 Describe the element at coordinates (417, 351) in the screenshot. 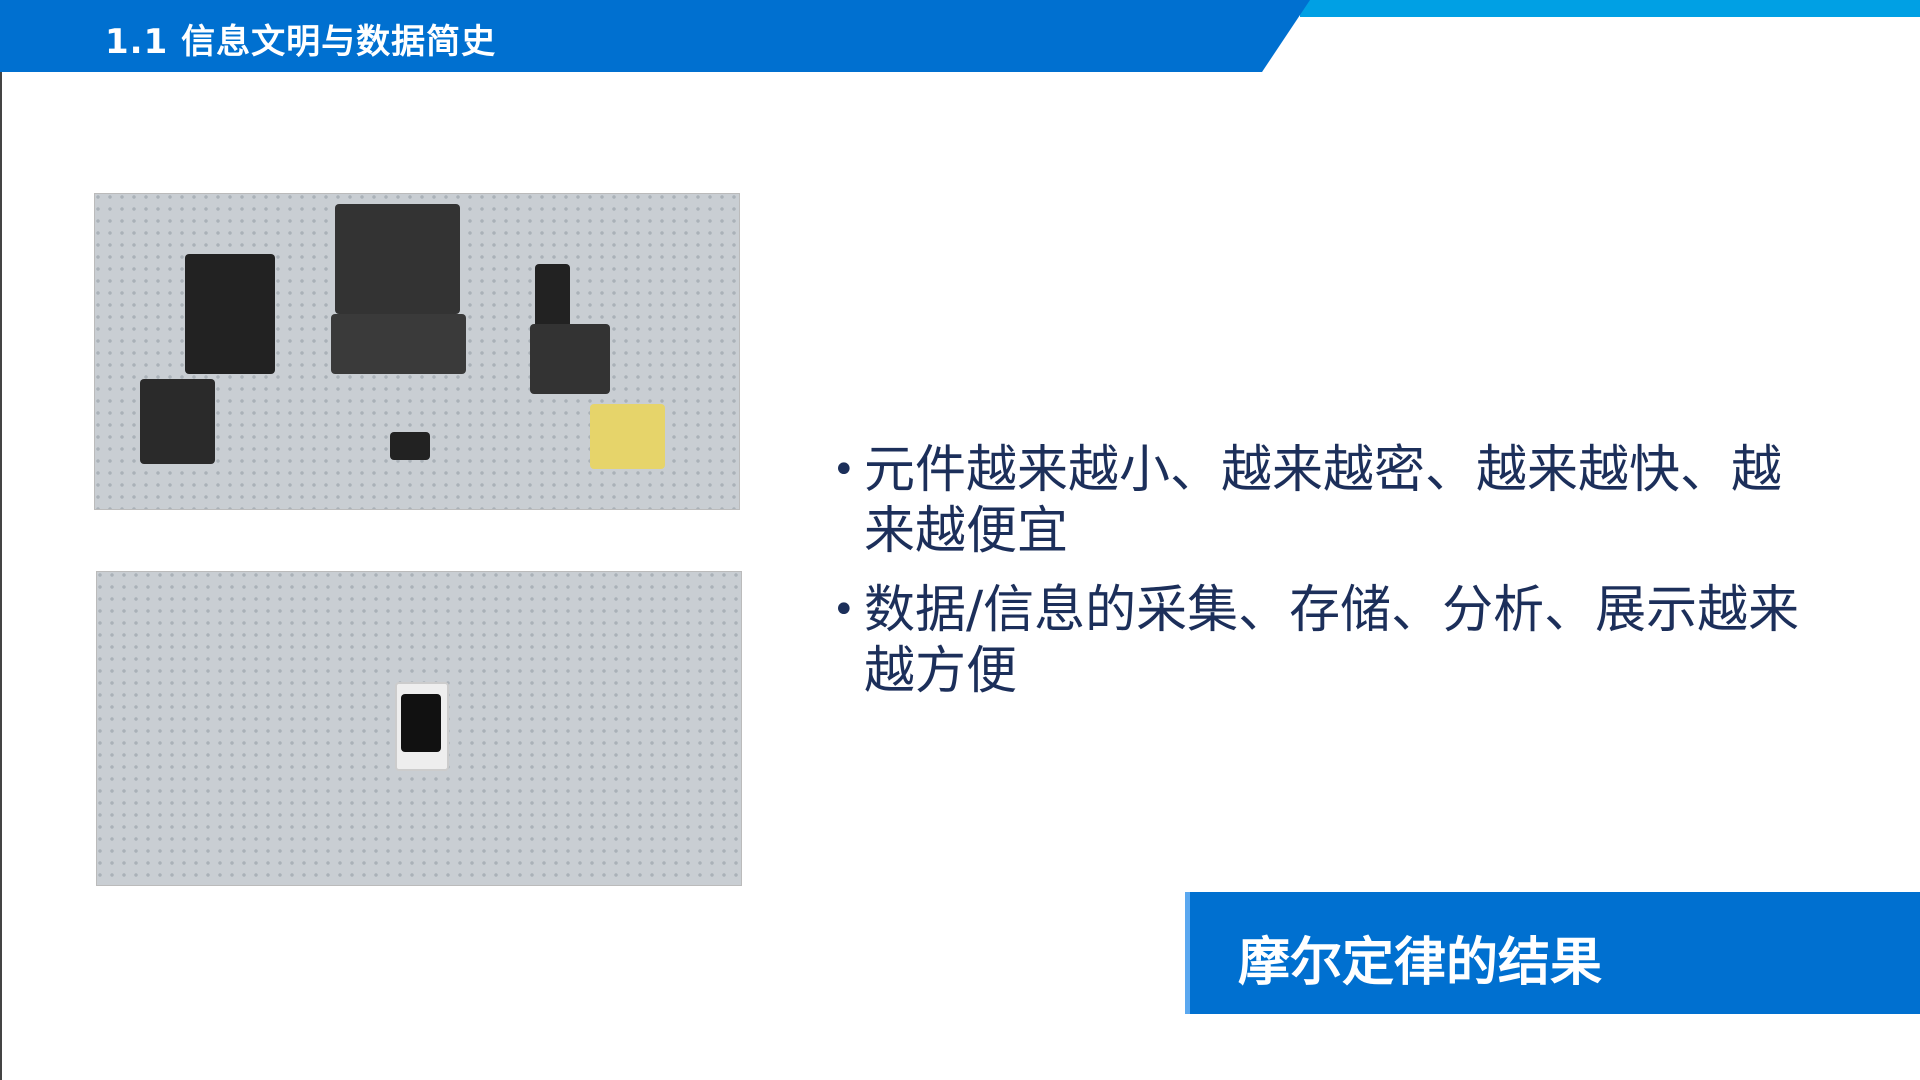

I see `old-devices-photo` at that location.